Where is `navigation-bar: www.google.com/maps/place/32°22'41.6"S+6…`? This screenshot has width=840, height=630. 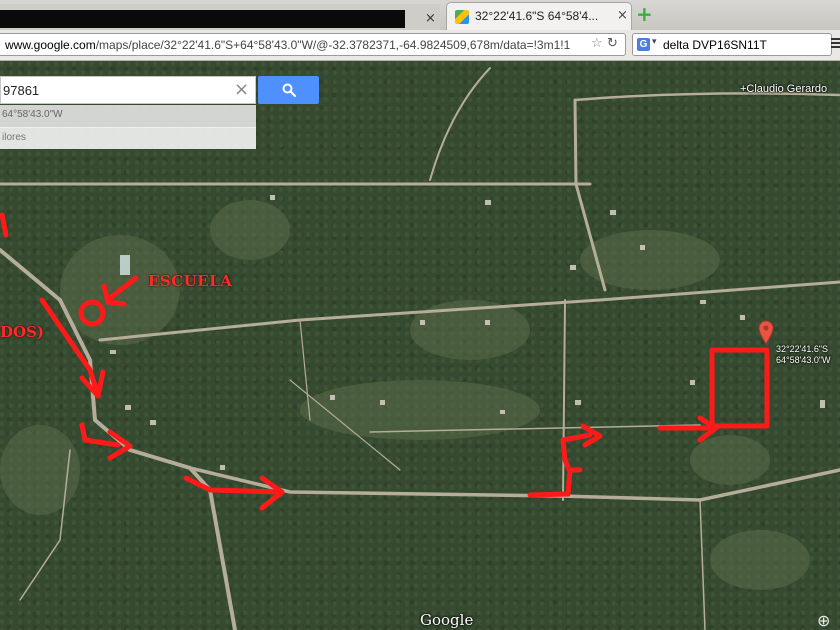
navigation-bar: www.google.com/maps/place/32°22'41.6"S+6… is located at coordinates (420, 45).